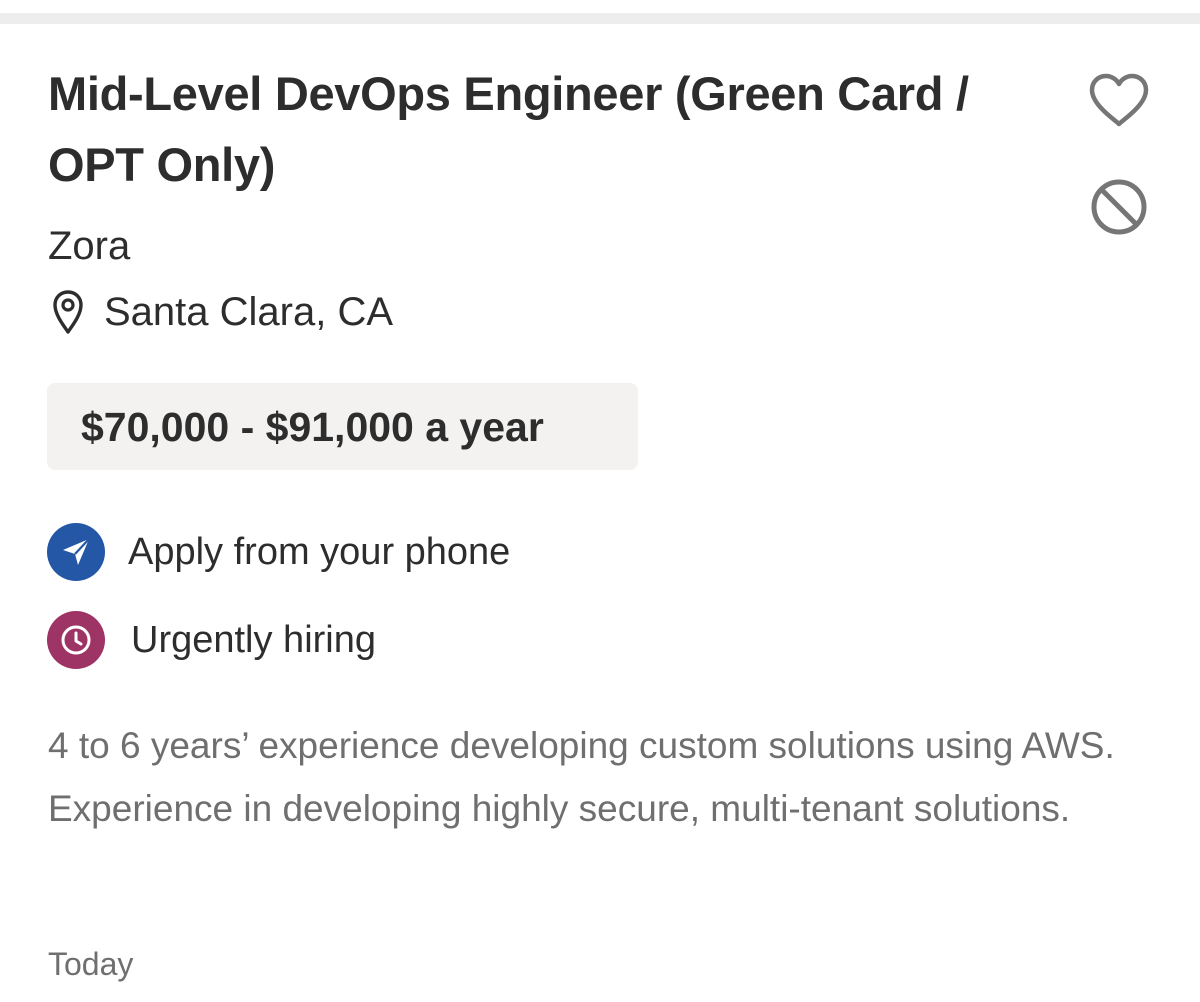 The image size is (1200, 1002). What do you see at coordinates (76, 640) in the screenshot?
I see `clock-icon` at bounding box center [76, 640].